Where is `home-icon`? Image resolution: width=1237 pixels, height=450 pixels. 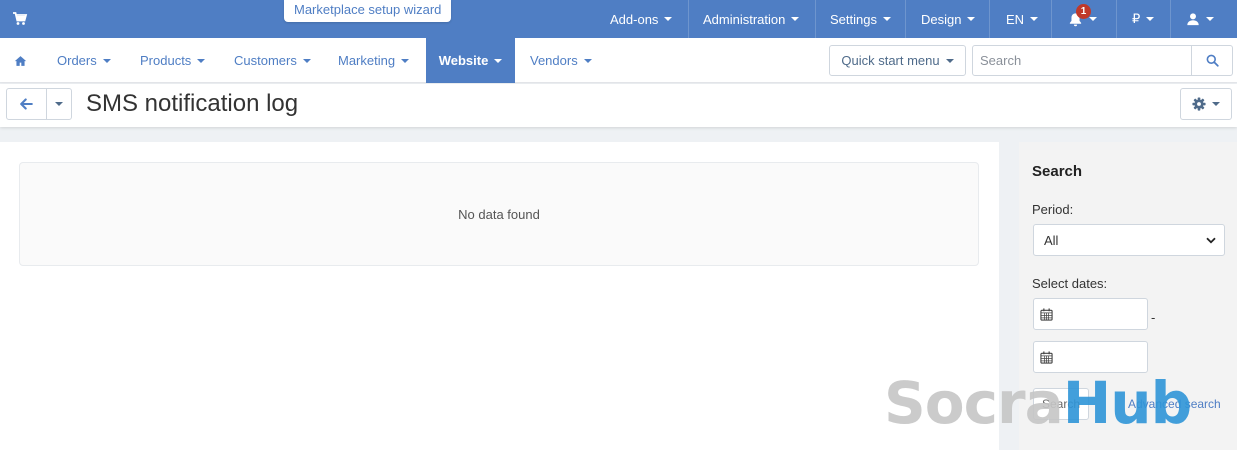 home-icon is located at coordinates (20, 60).